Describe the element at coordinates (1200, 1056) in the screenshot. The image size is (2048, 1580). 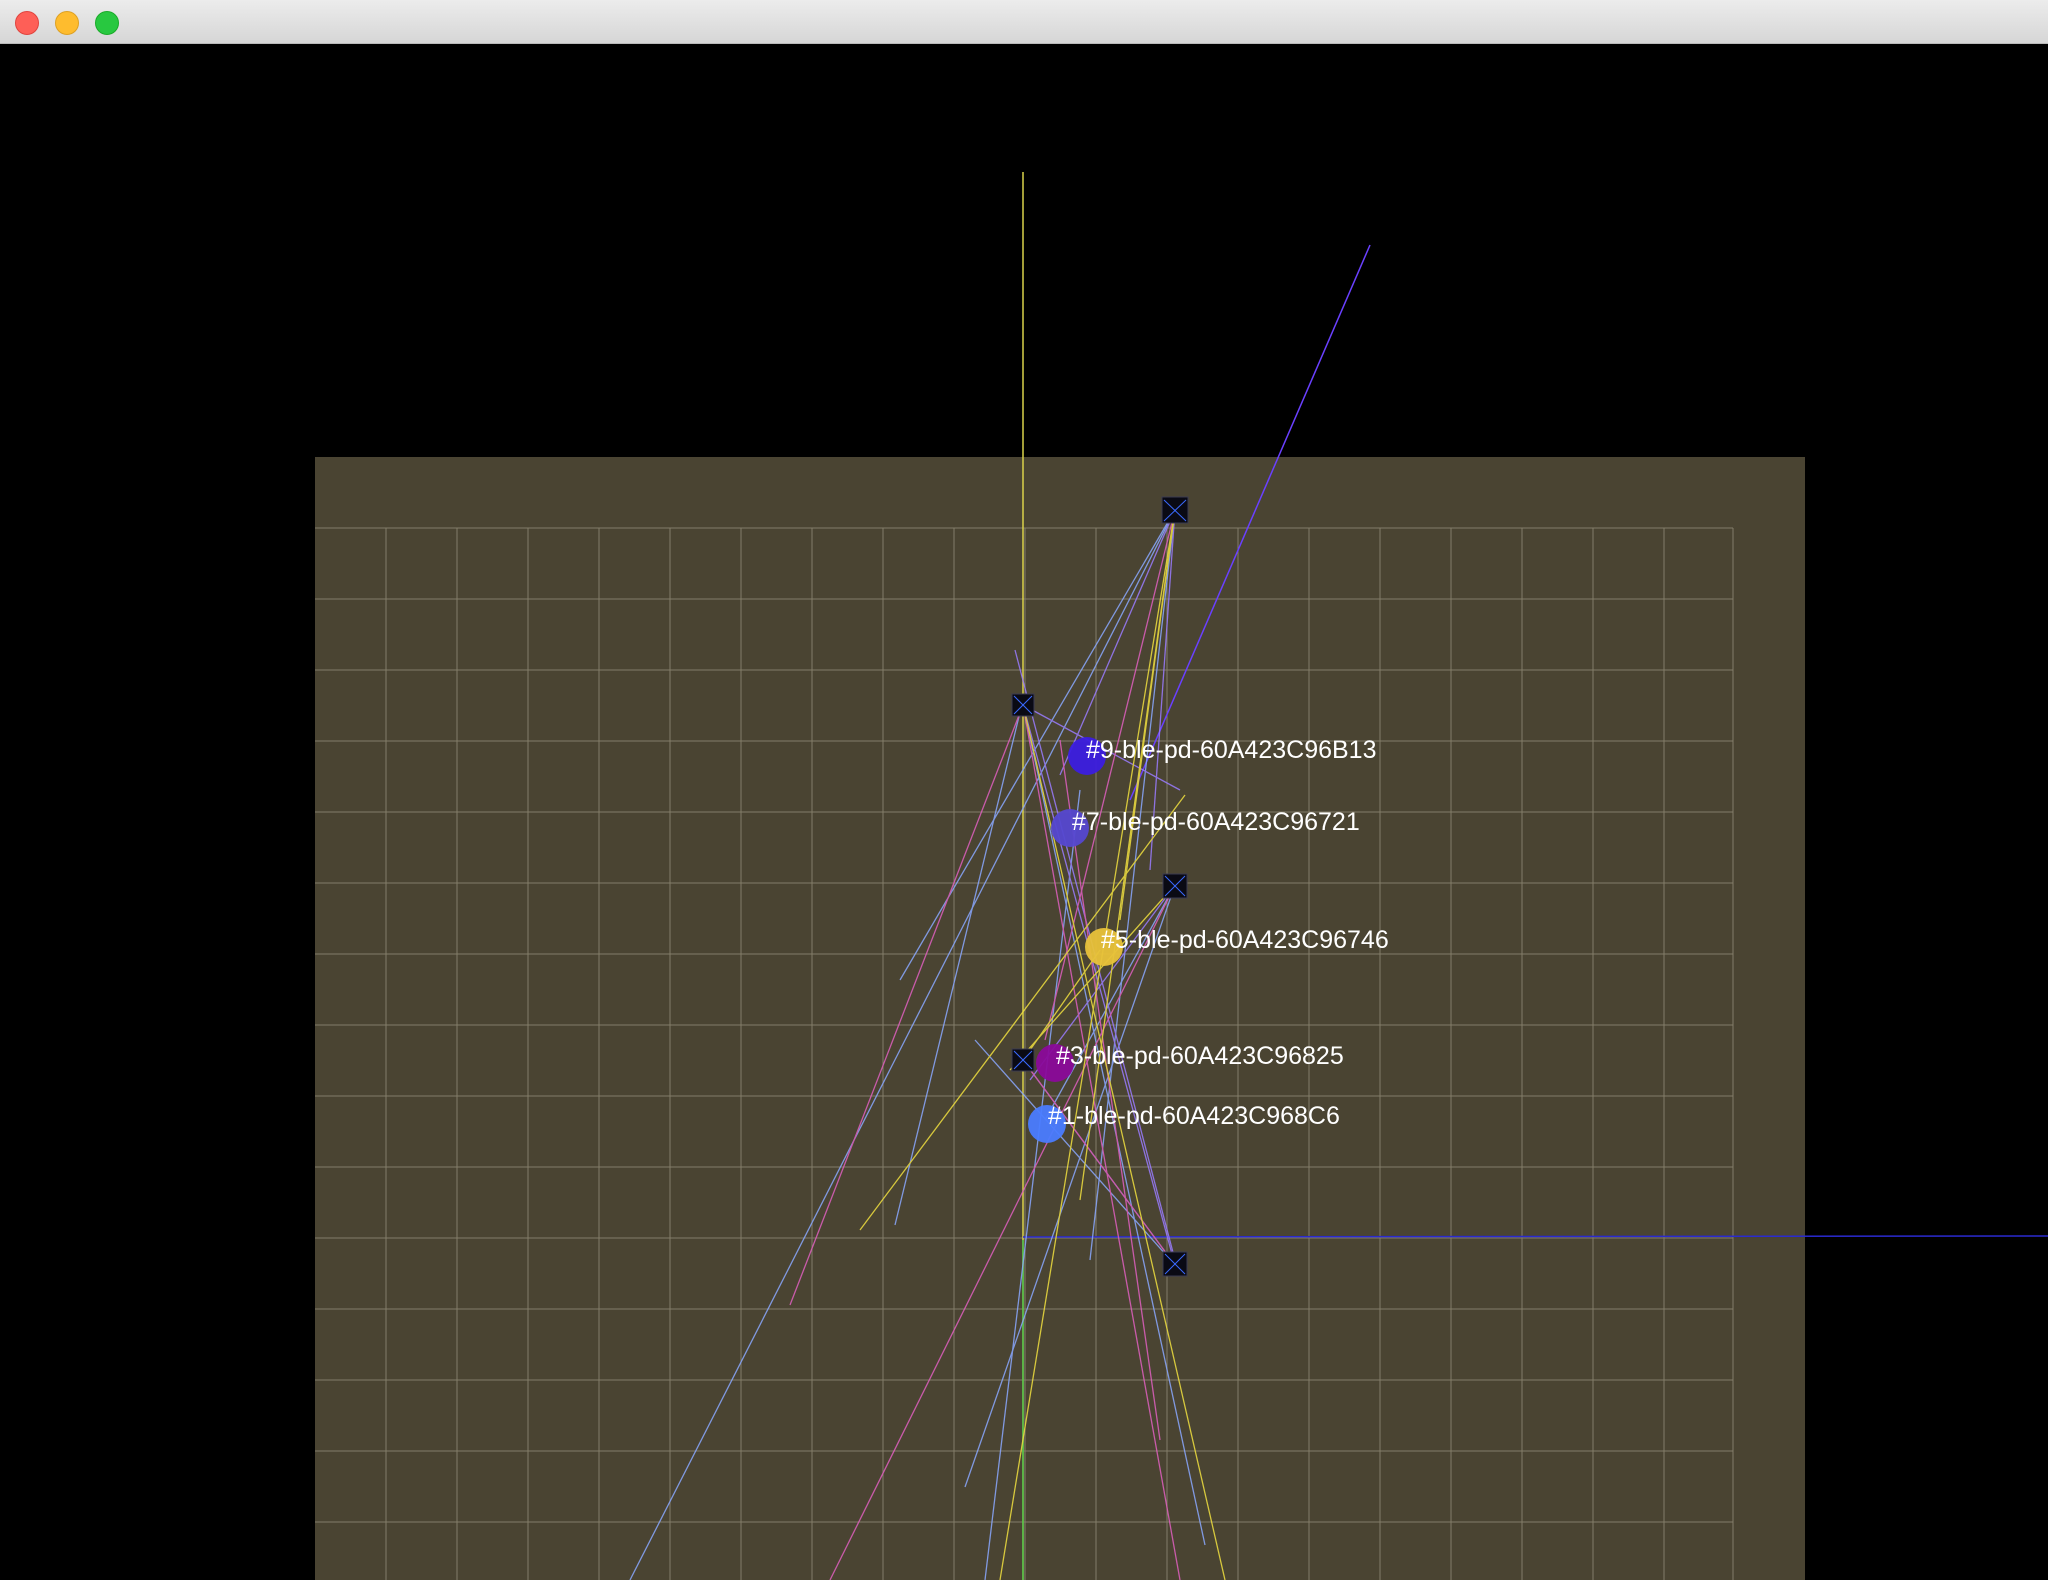
I see `device-3-label: #3-ble-pd-60A423C96825` at that location.